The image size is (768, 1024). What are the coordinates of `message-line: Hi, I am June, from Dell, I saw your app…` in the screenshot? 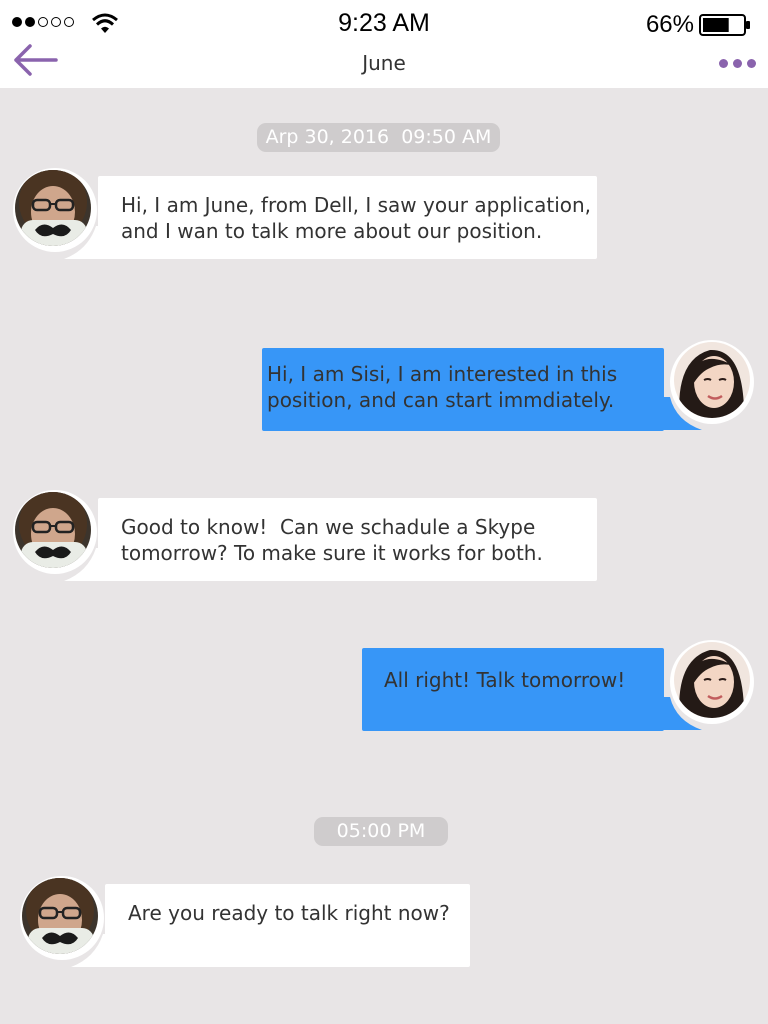 It's located at (356, 205).